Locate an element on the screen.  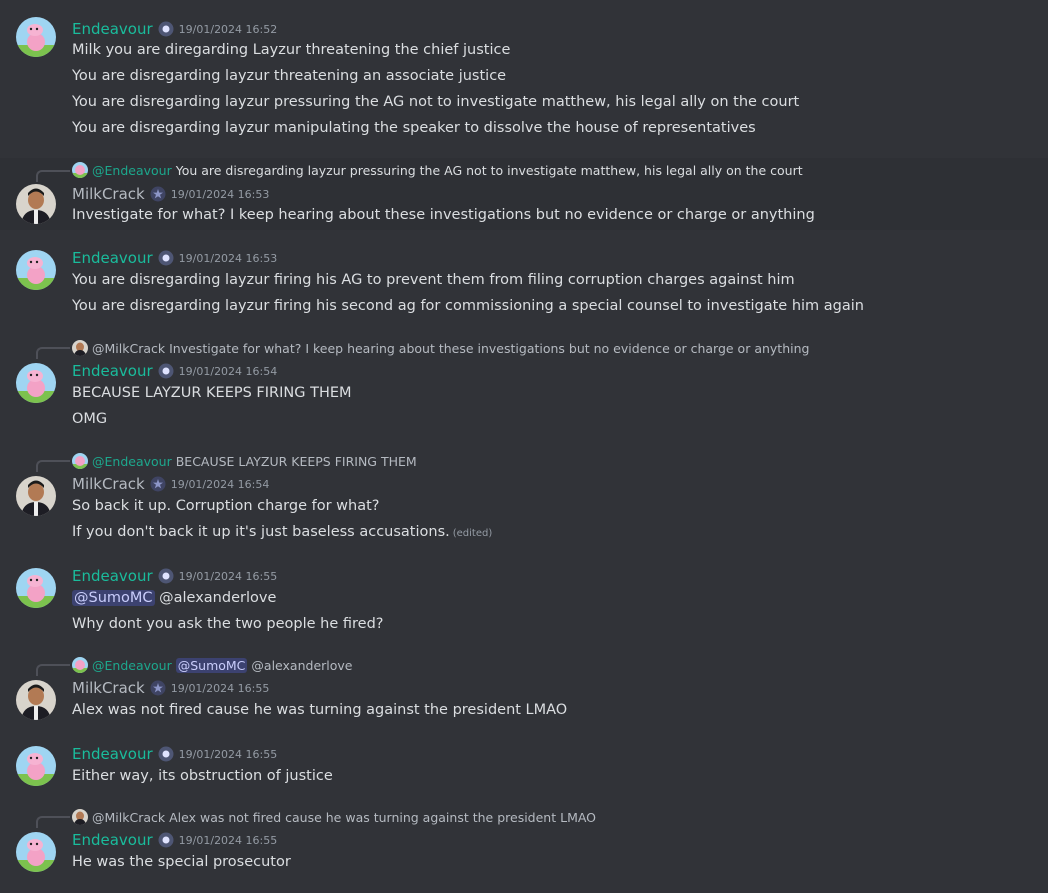
message-header: MilkCrack 19/01/2024 16:54 is located at coordinates (170, 484).